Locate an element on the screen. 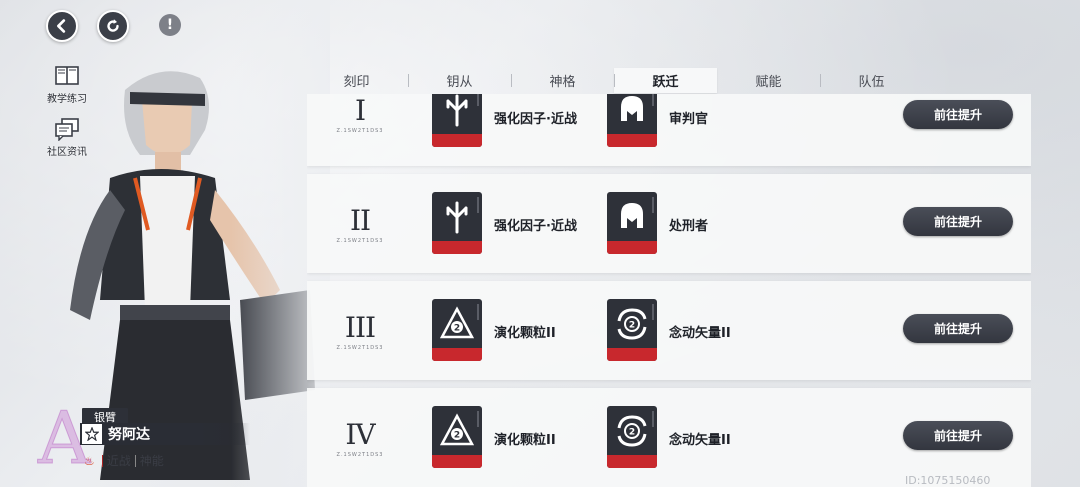 This screenshot has width=1080, height=487. emblem-icon is located at coordinates (92, 434).